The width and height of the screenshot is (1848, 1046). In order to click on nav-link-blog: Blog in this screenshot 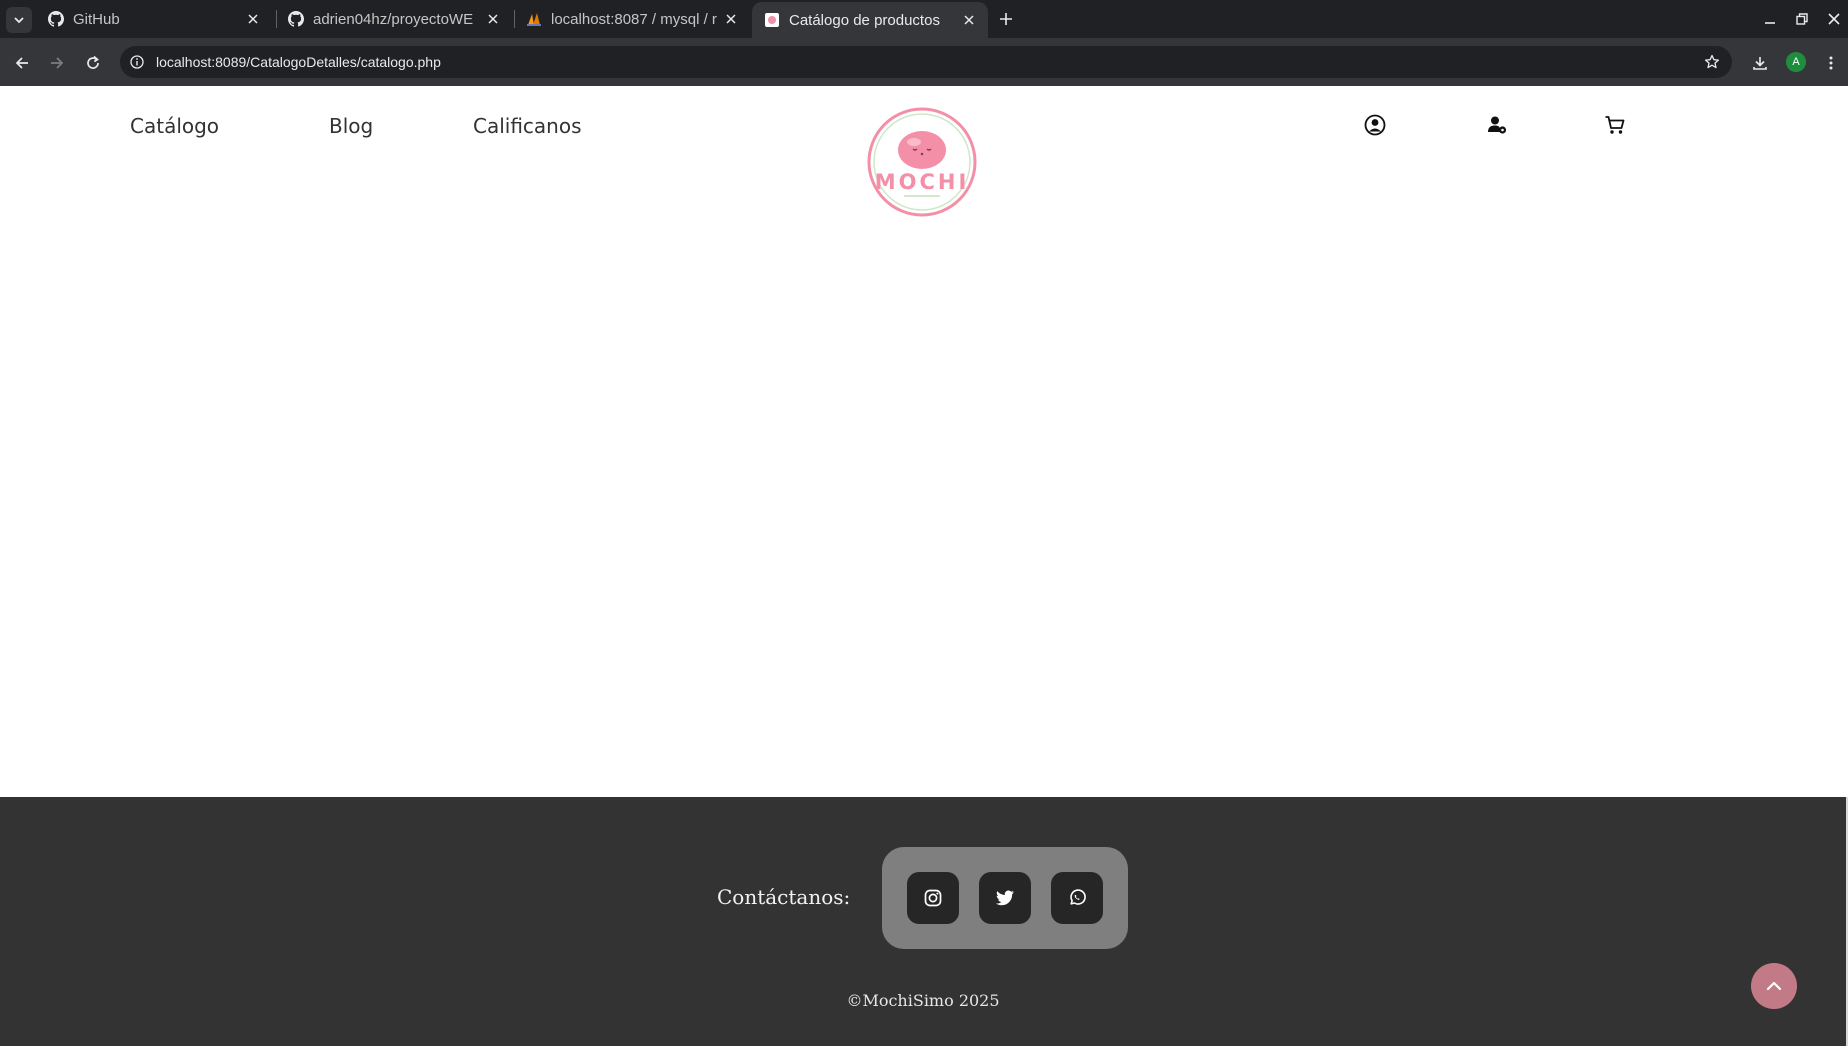, I will do `click(351, 126)`.